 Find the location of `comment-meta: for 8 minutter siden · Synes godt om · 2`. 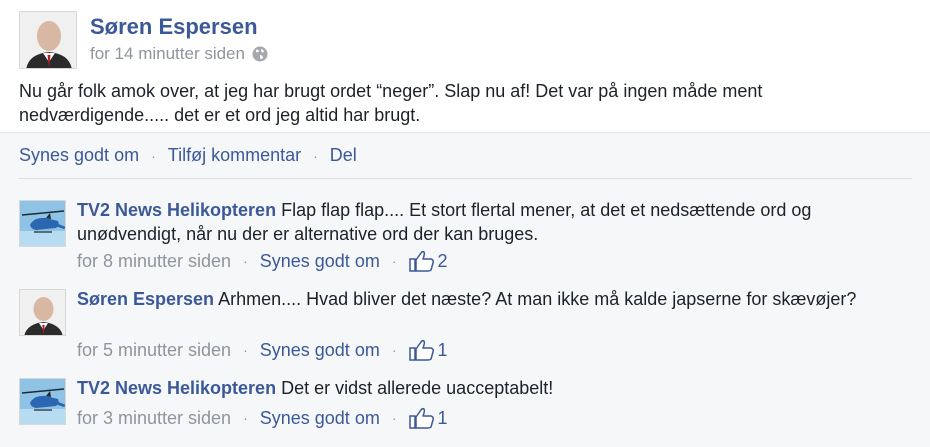

comment-meta: for 8 minutter siden · Synes godt om · 2 is located at coordinates (262, 261).